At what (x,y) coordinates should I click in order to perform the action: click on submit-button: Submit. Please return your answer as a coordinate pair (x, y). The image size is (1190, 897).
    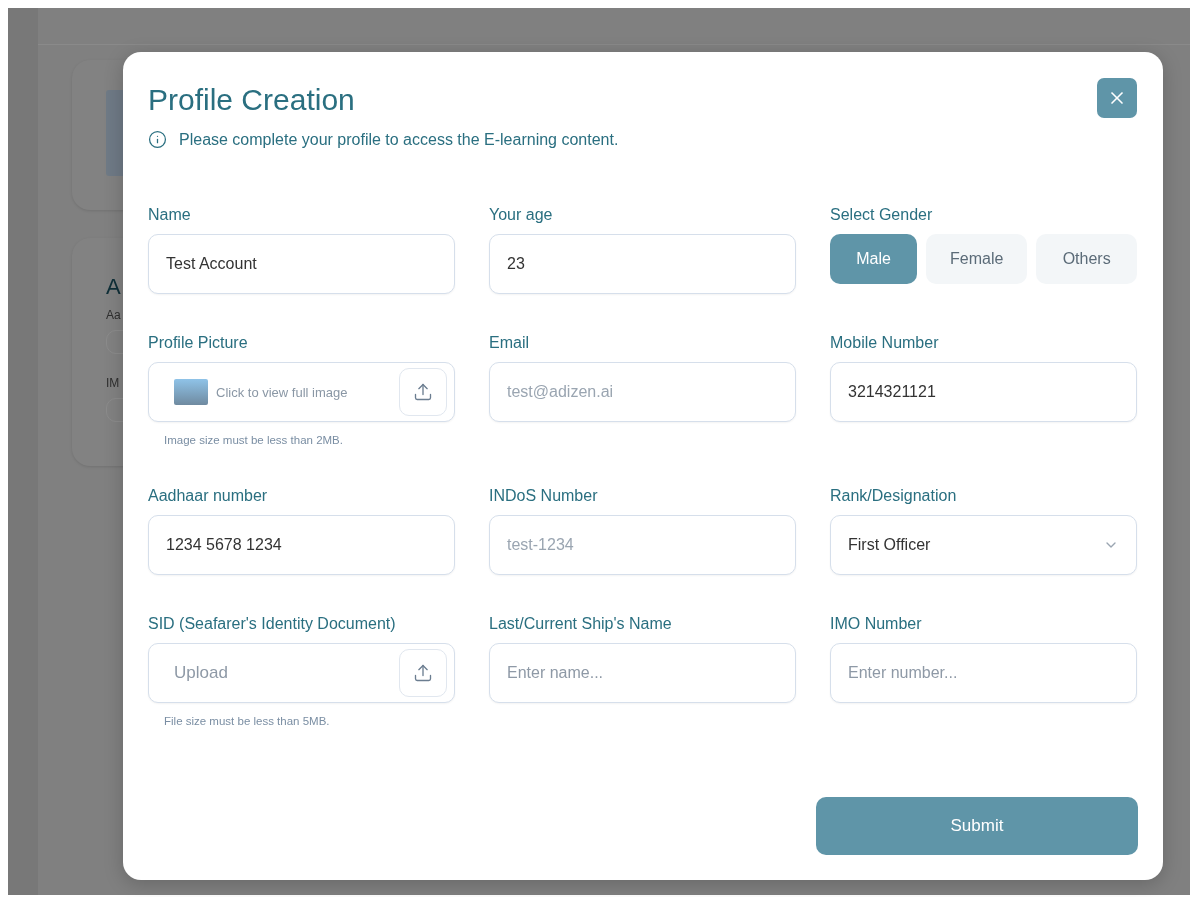
    Looking at the image, I should click on (977, 826).